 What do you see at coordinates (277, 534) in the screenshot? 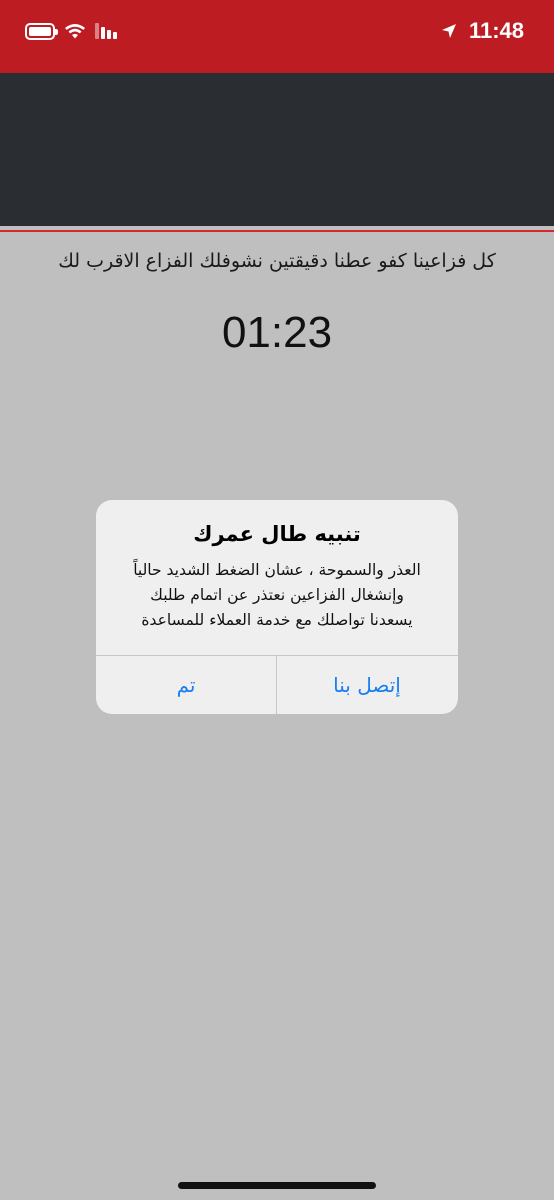
I see `alert-title: تنبيه طال عمرك` at bounding box center [277, 534].